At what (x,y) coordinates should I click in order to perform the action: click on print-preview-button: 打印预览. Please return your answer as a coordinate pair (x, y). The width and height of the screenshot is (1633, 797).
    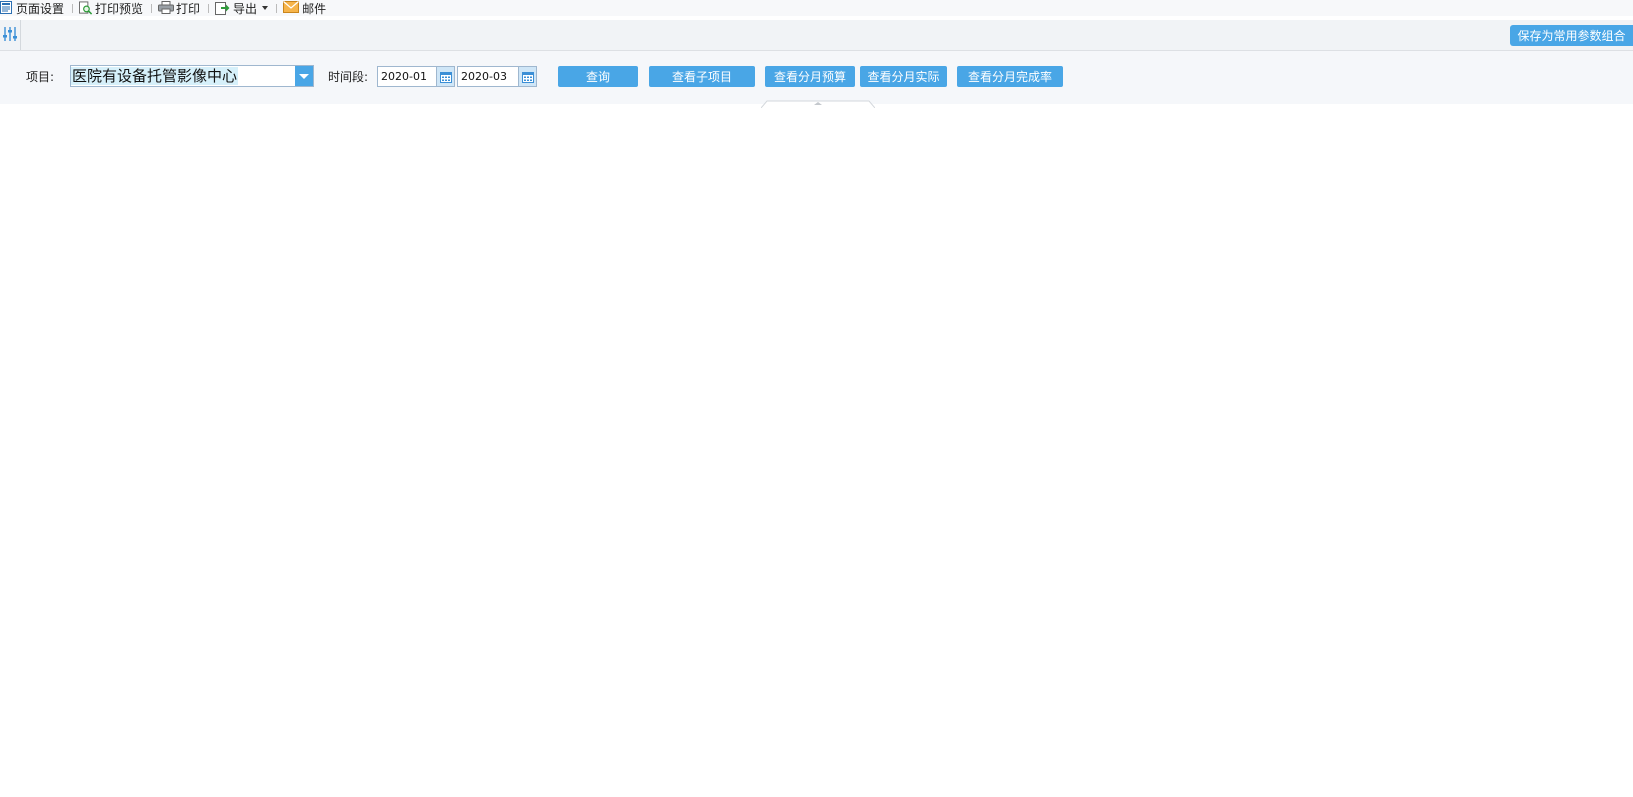
    Looking at the image, I should click on (111, 8).